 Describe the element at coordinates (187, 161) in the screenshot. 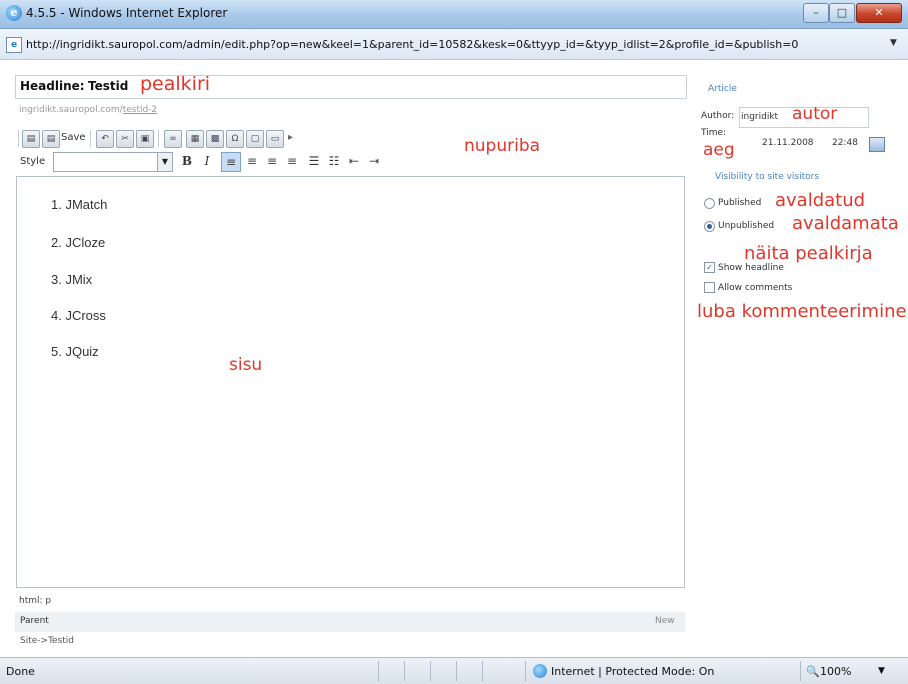

I see `bold-button: B` at that location.